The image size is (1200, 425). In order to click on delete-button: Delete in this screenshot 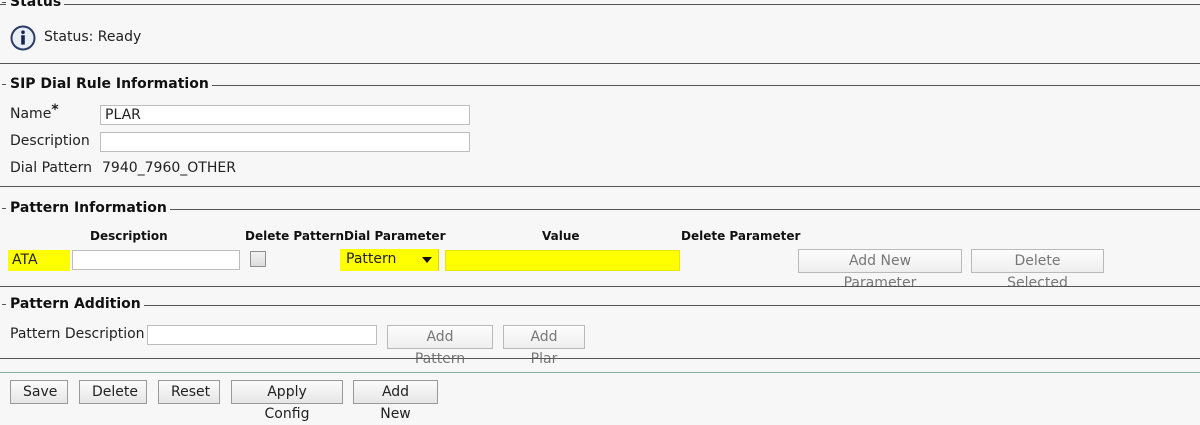, I will do `click(113, 392)`.